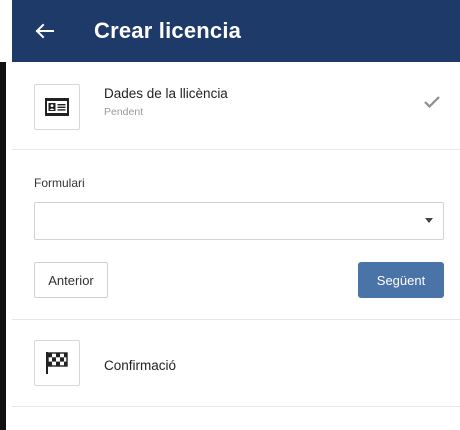  Describe the element at coordinates (432, 102) in the screenshot. I see `check-icon` at that location.